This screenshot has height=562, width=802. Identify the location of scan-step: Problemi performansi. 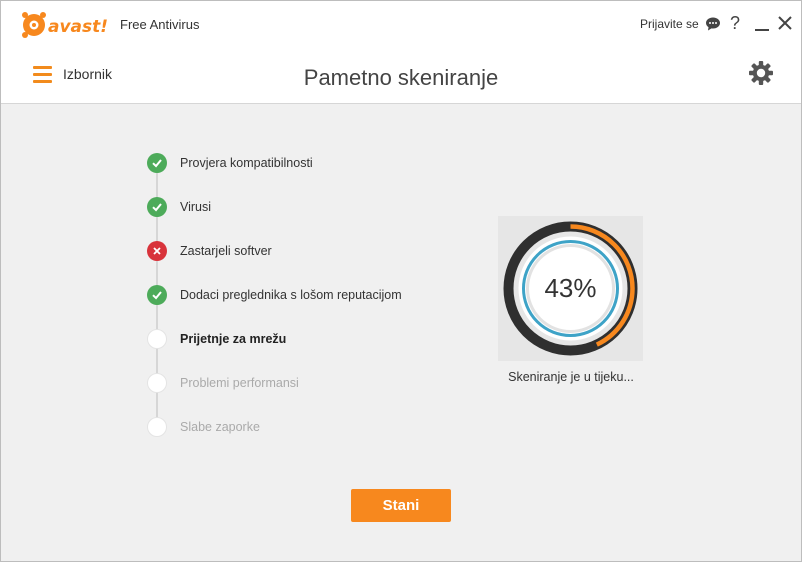
(223, 383).